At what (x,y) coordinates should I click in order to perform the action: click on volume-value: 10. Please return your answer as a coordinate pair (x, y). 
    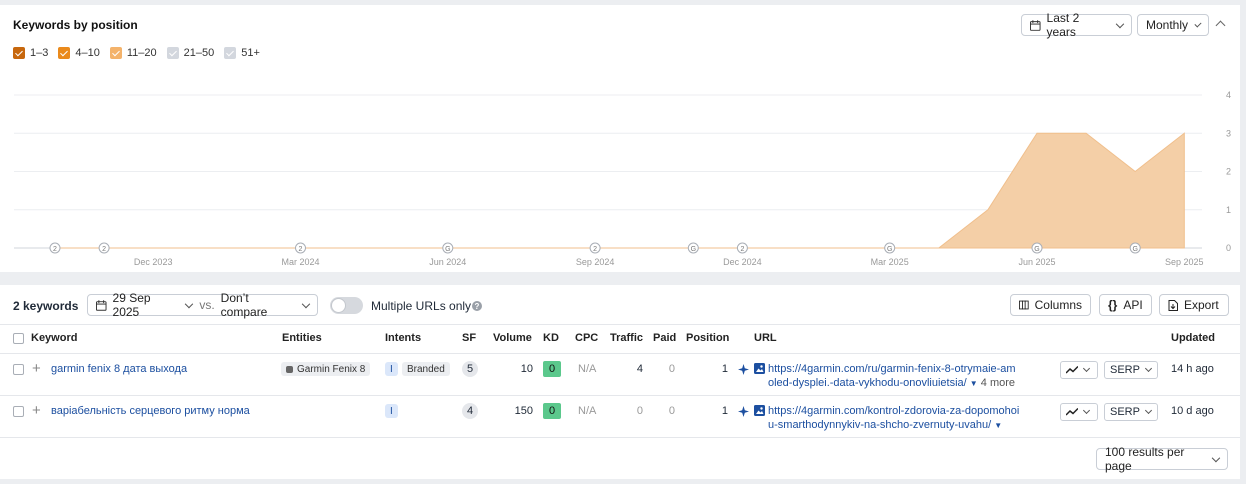
    Looking at the image, I should click on (526, 369).